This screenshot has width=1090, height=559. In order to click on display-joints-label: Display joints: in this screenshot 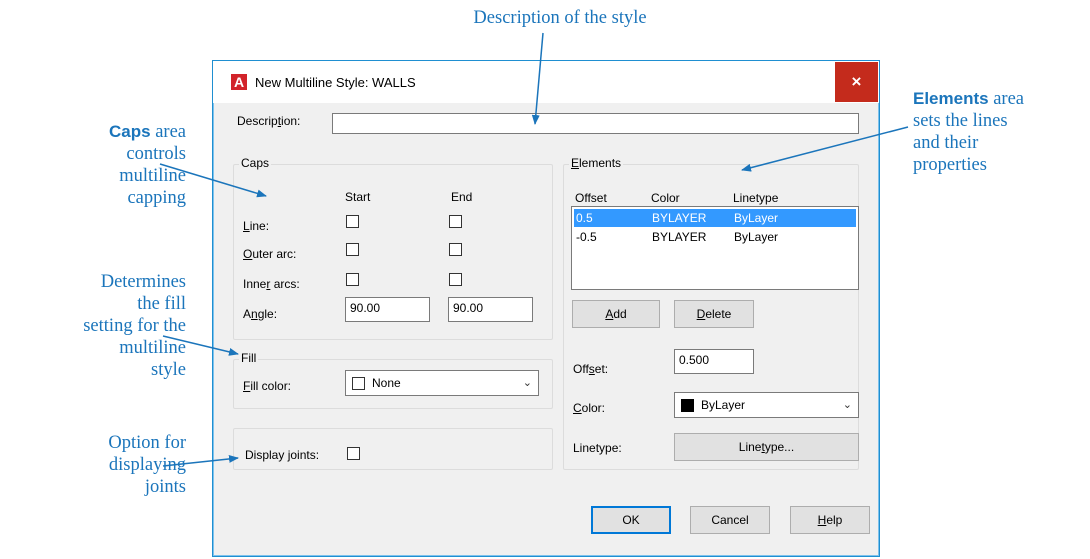, I will do `click(282, 455)`.